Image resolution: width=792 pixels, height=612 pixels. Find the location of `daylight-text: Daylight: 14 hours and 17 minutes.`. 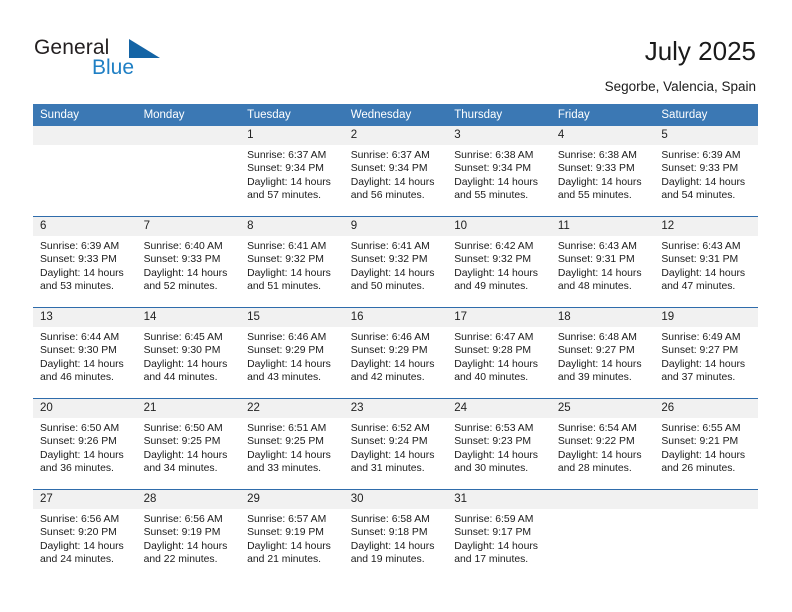

daylight-text: Daylight: 14 hours and 17 minutes. is located at coordinates (496, 553).